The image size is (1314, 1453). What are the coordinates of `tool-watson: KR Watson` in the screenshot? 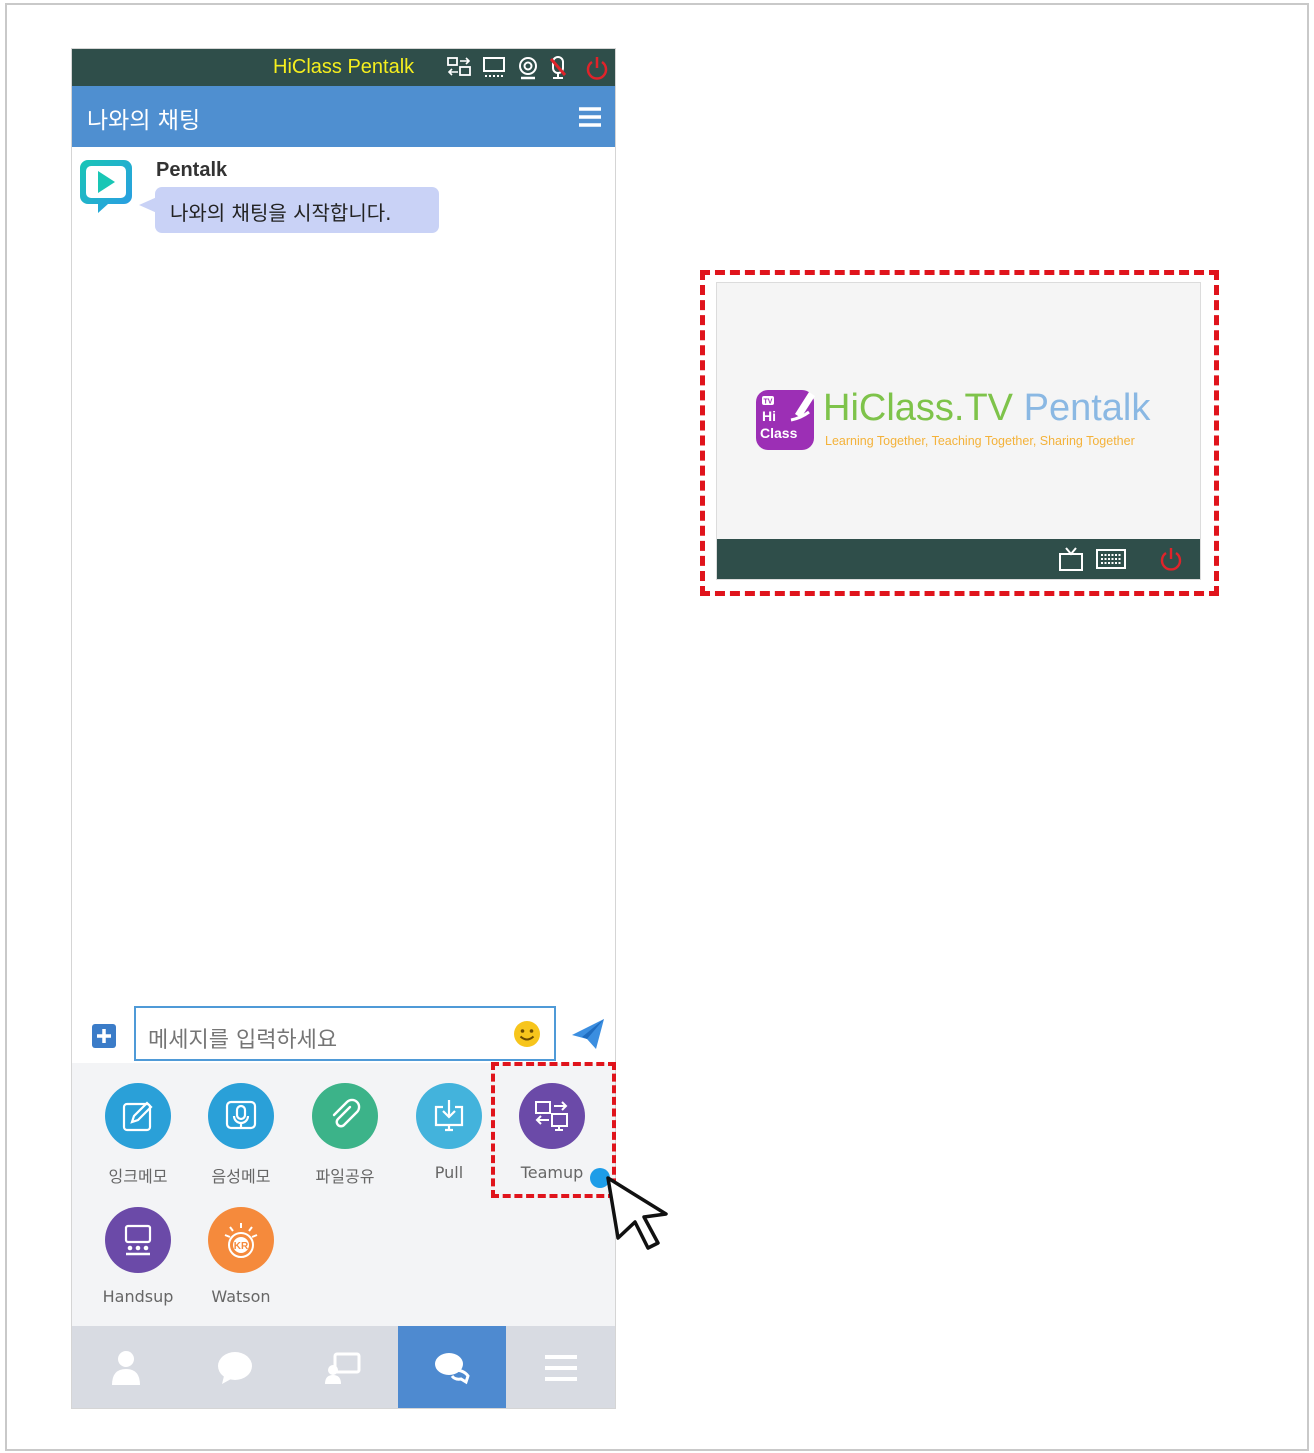 It's located at (241, 1256).